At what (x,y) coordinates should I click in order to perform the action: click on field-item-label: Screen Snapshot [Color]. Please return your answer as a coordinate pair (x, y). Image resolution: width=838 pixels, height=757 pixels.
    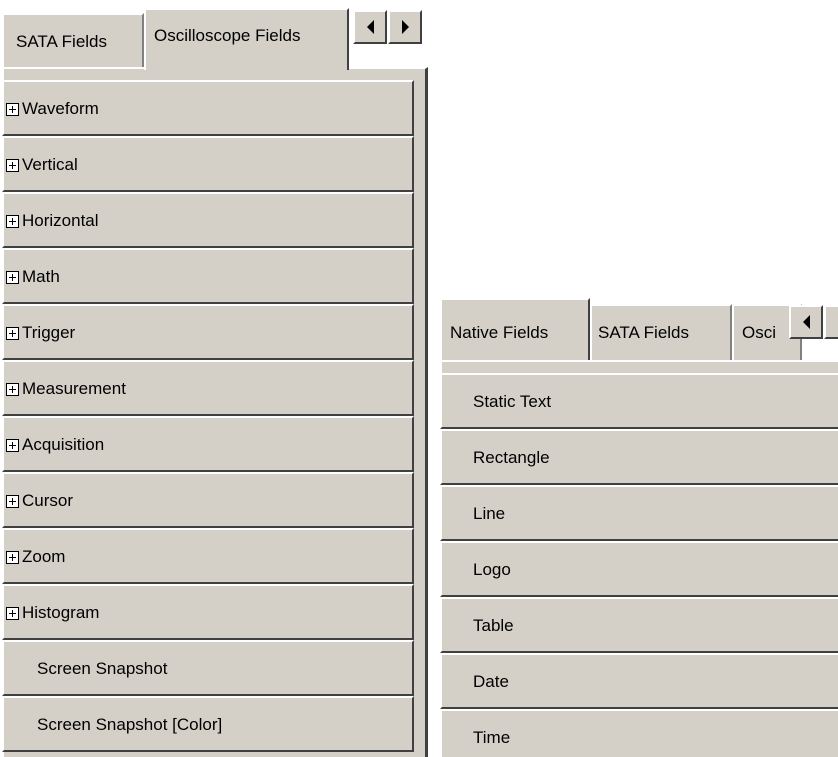
    Looking at the image, I should click on (130, 724).